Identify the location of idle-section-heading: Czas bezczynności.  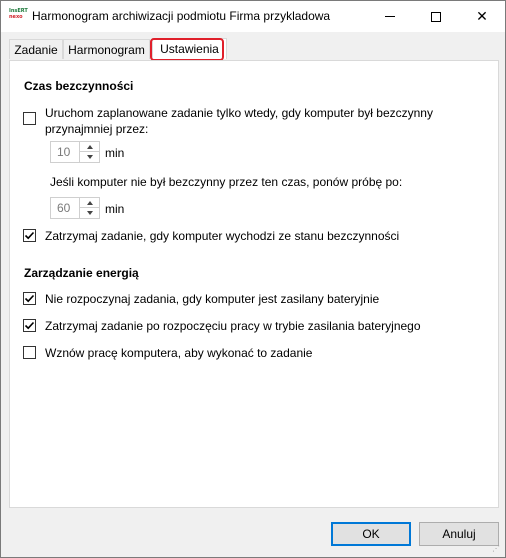
(79, 86).